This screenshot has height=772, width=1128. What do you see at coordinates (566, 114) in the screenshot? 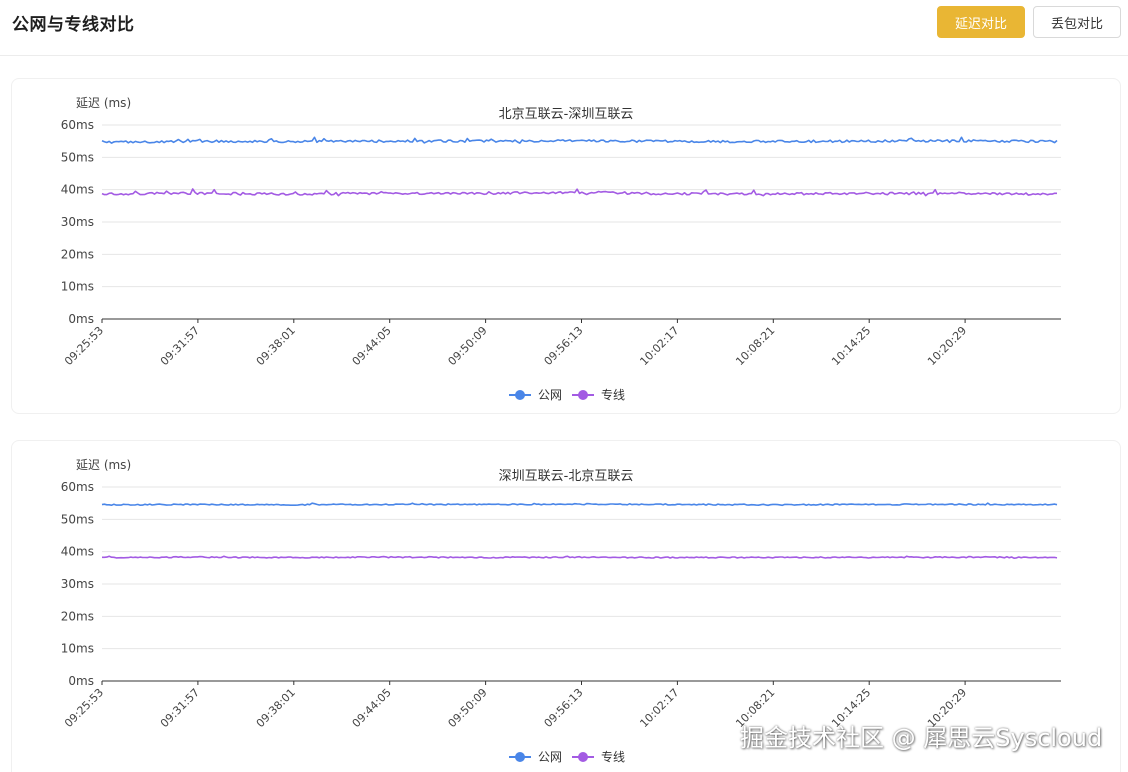
I see `chart-title: 北京互联云-深圳互联云` at bounding box center [566, 114].